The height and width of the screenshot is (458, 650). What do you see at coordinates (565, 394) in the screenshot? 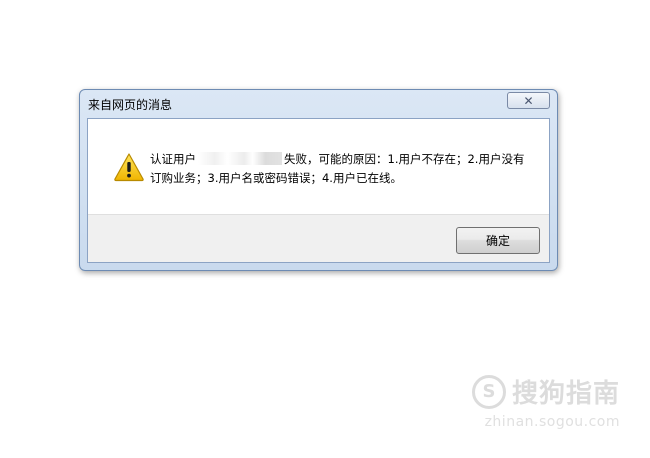
I see `watermark-brand: 搜狗指南` at bounding box center [565, 394].